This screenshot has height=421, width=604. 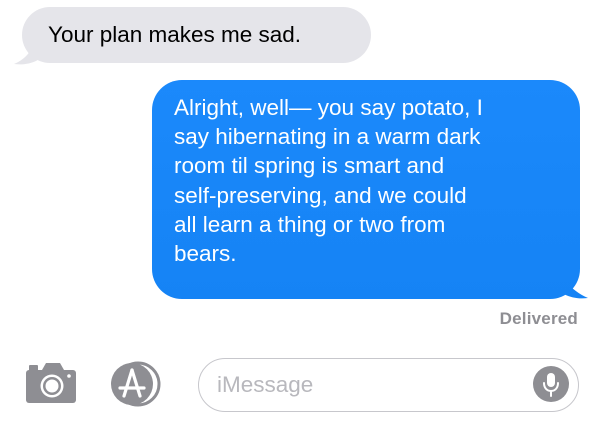 I want to click on received-message-bubble: Your plan makes me sad., so click(x=196, y=35).